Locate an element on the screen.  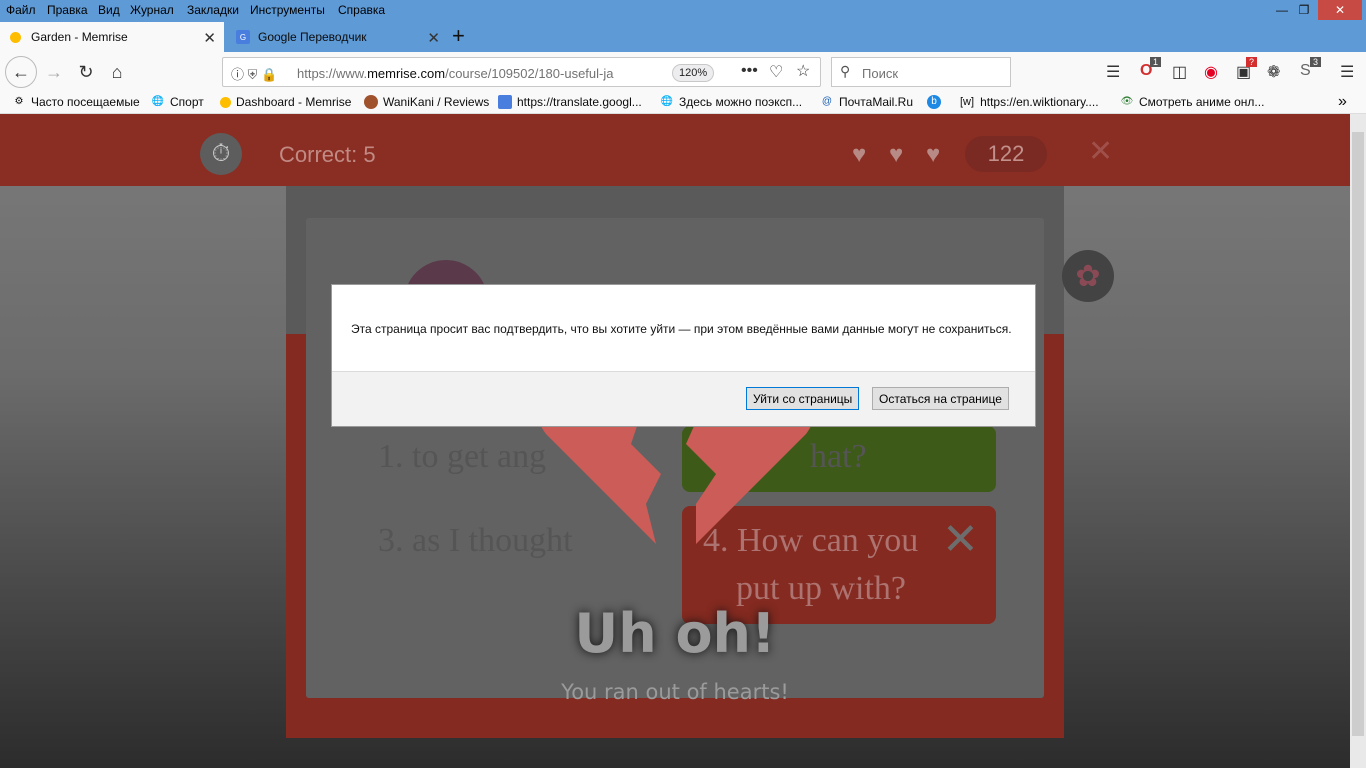
home-icon: ⌂ is located at coordinates (117, 71).